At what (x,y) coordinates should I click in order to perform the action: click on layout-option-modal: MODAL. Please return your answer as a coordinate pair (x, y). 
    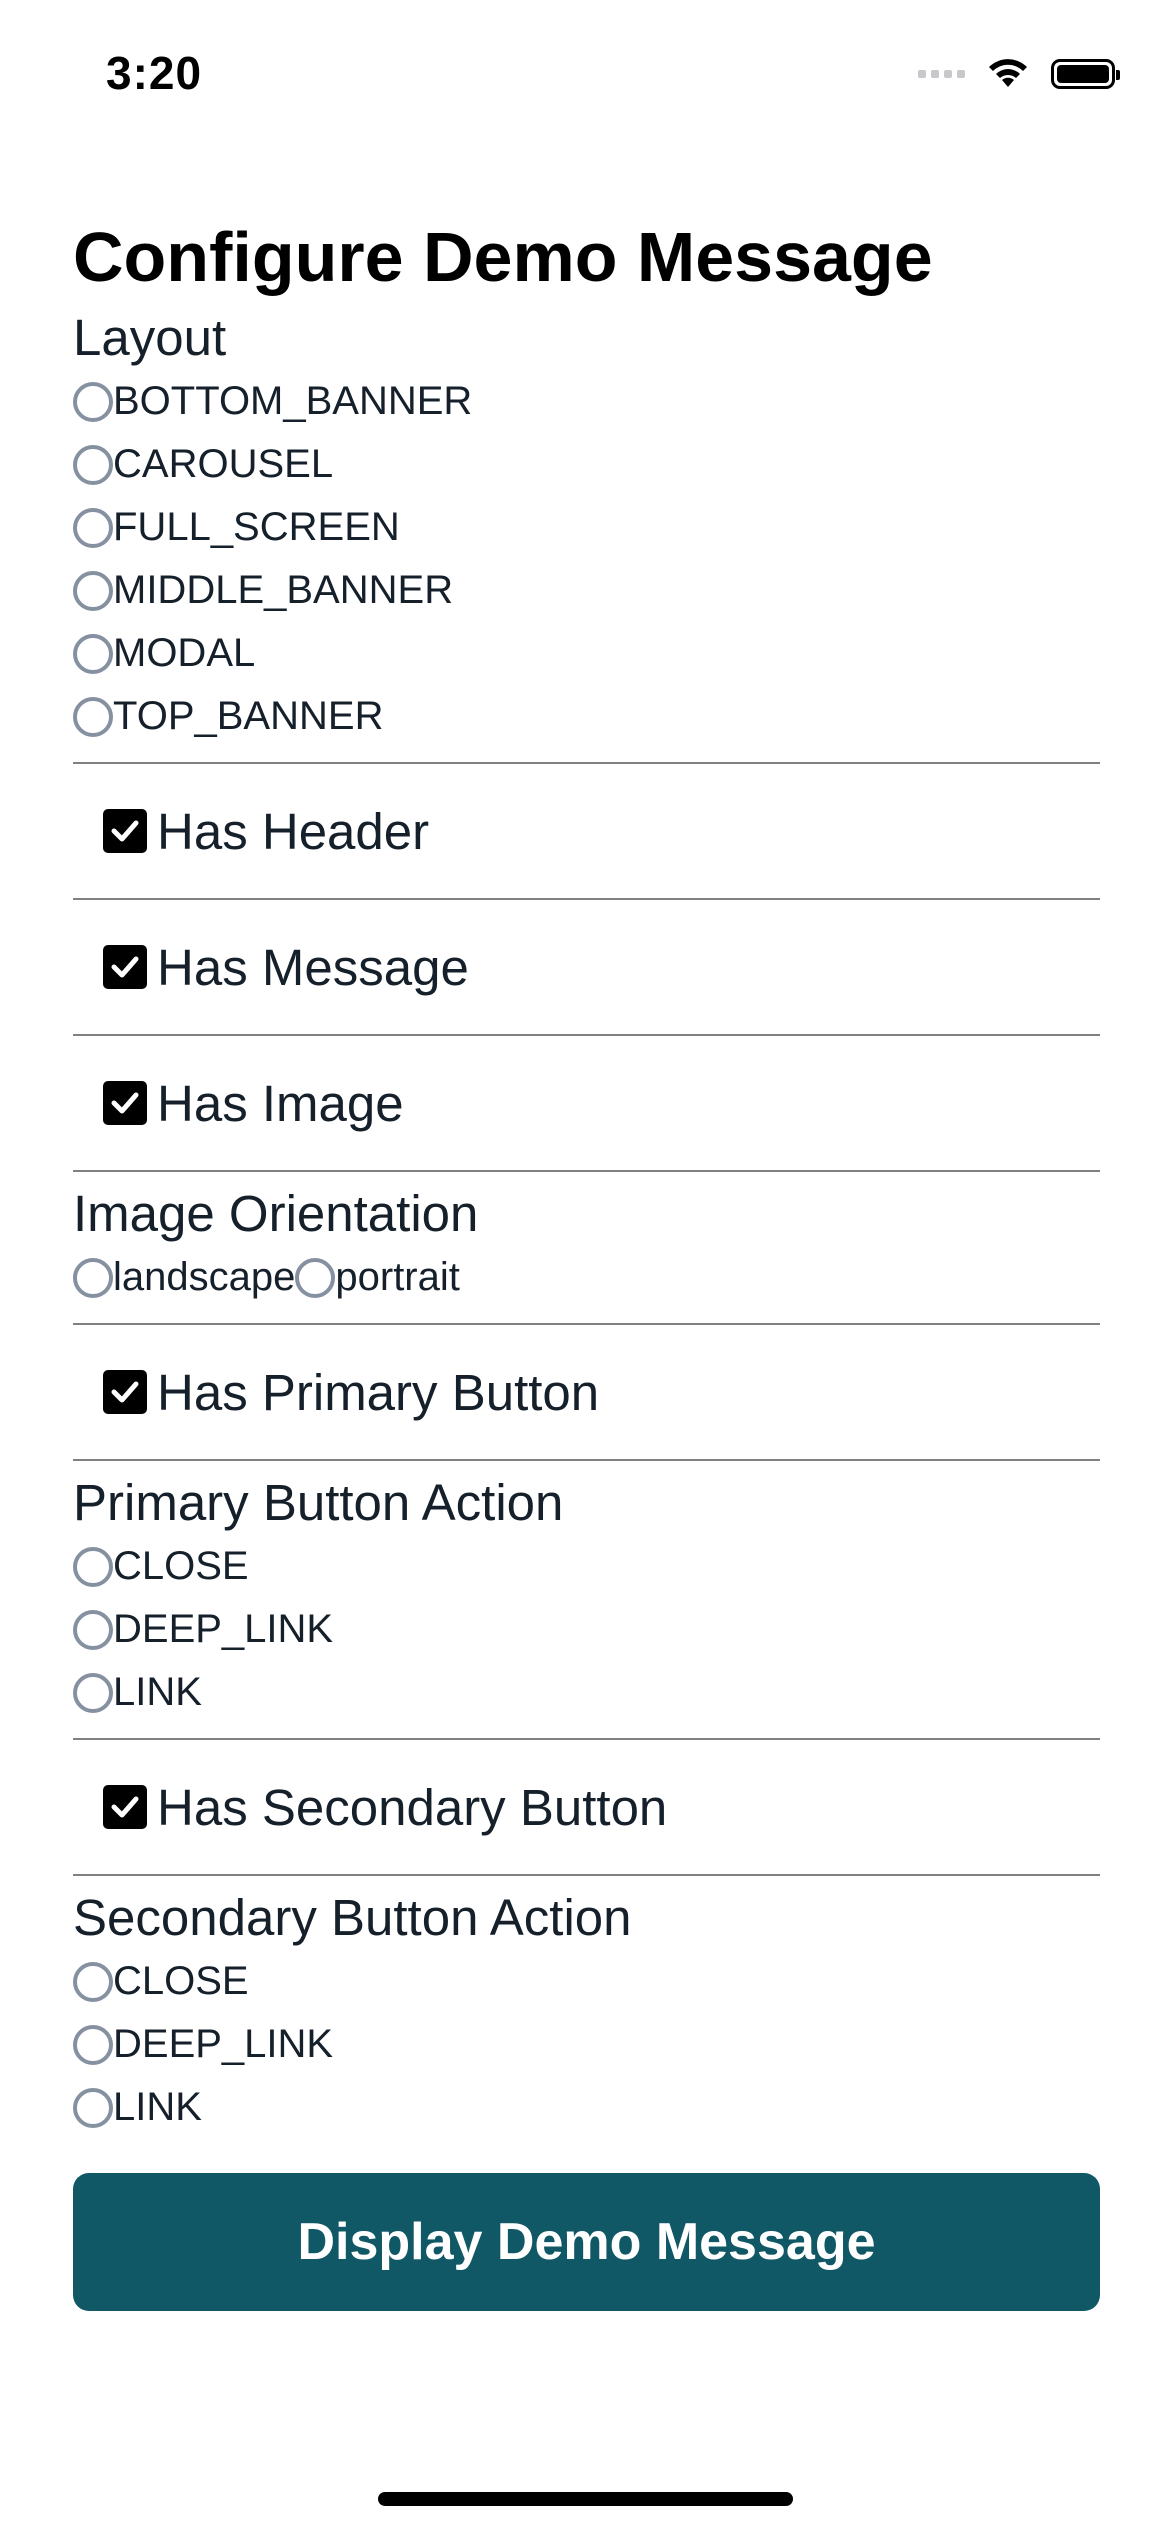
    Looking at the image, I should click on (586, 653).